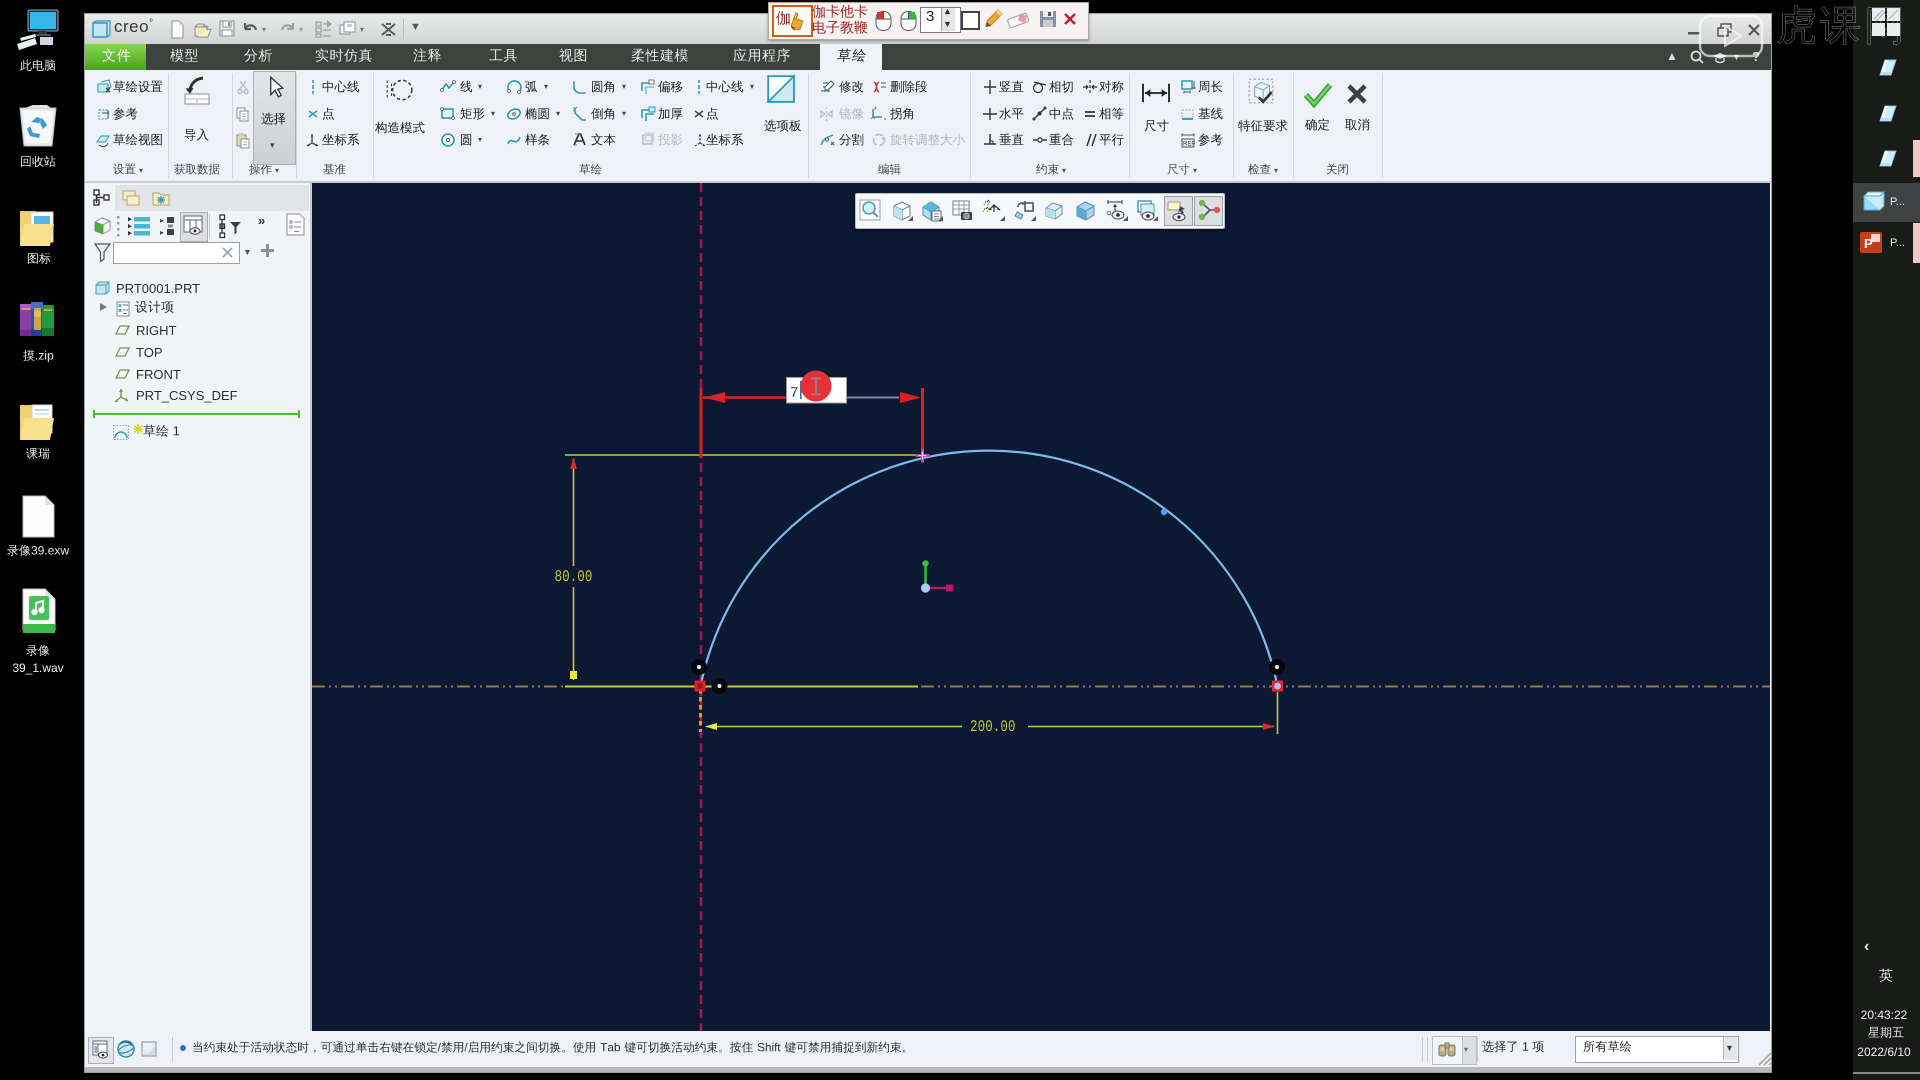 This screenshot has width=1920, height=1080. Describe the element at coordinates (1189, 145) in the screenshot. I see `svg-text: REF` at that location.